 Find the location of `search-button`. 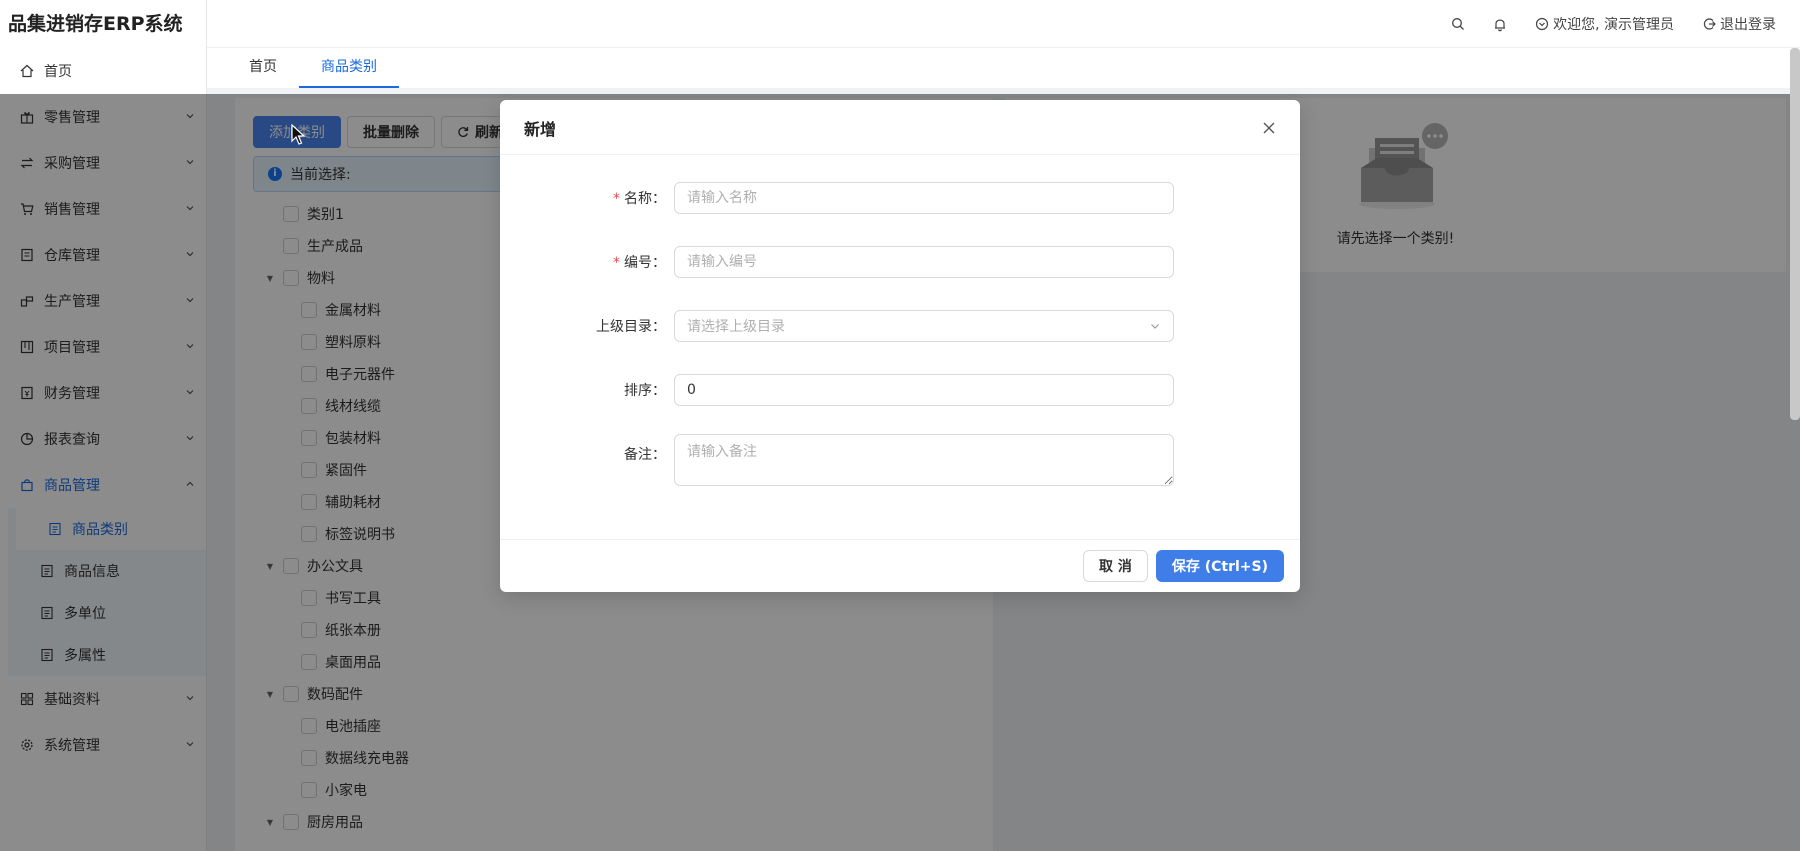

search-button is located at coordinates (1458, 24).